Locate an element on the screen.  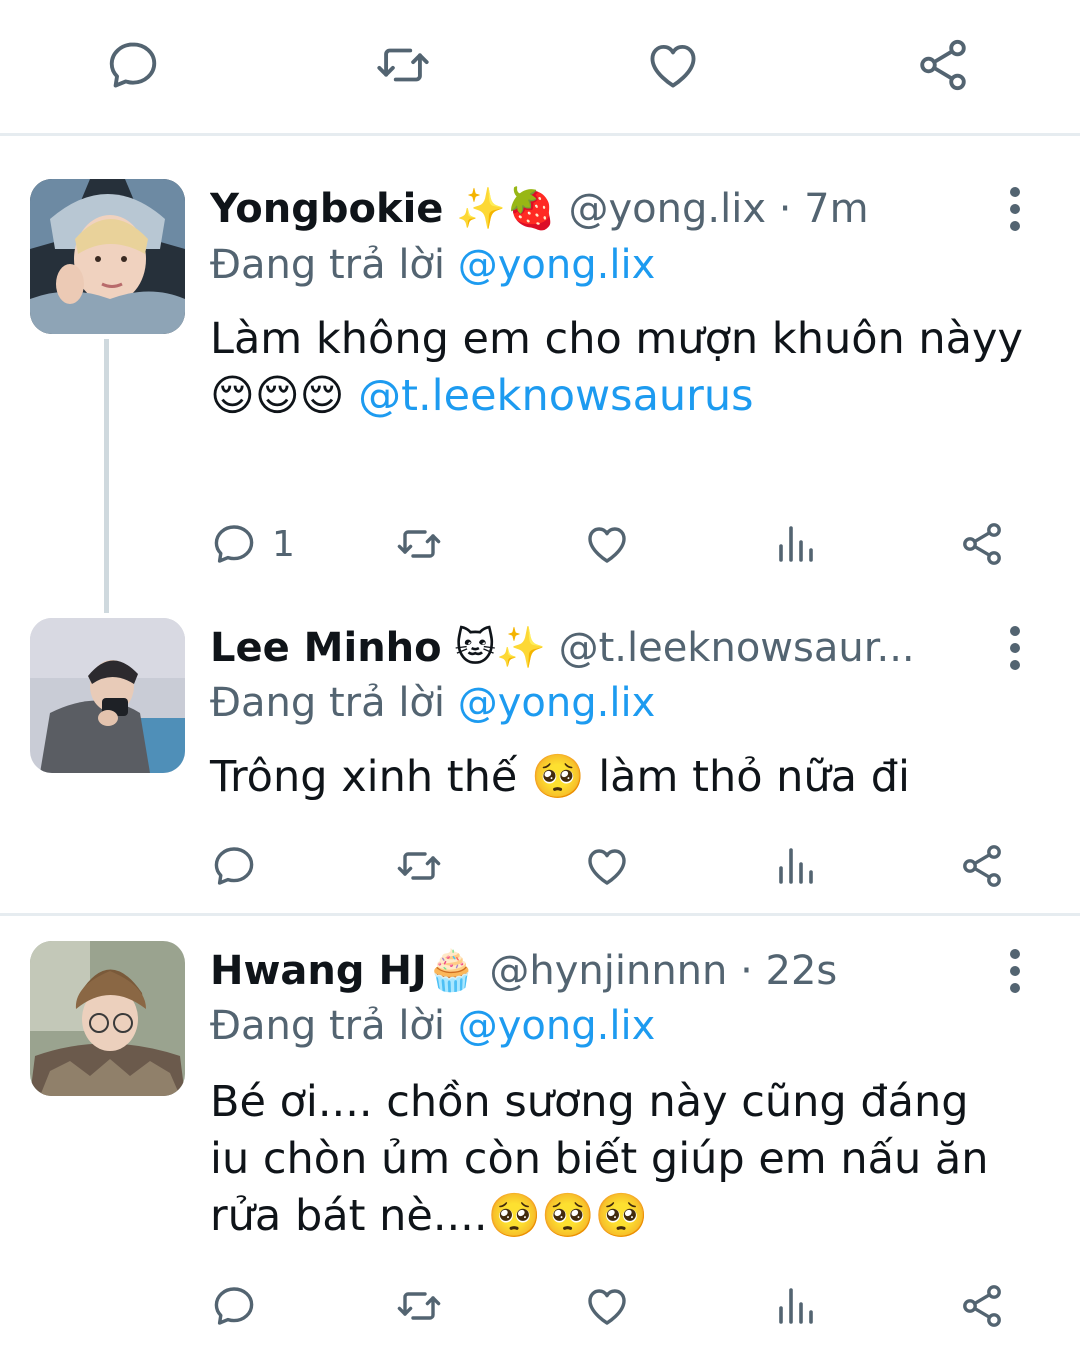
reply-button: 1 is located at coordinates (252, 544).